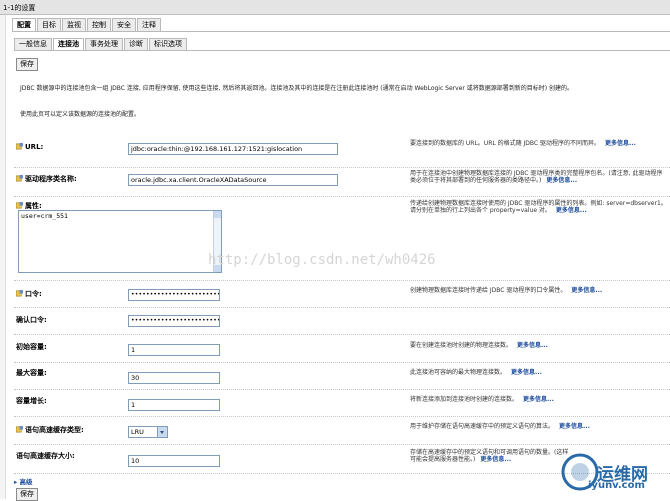  I want to click on subtab-transaction: 事务处理, so click(104, 44).